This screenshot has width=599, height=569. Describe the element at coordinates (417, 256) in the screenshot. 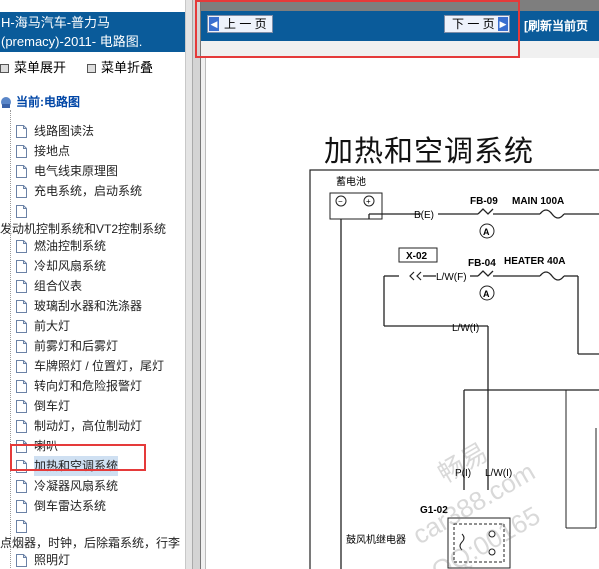

I see `x02-label: X-02` at that location.